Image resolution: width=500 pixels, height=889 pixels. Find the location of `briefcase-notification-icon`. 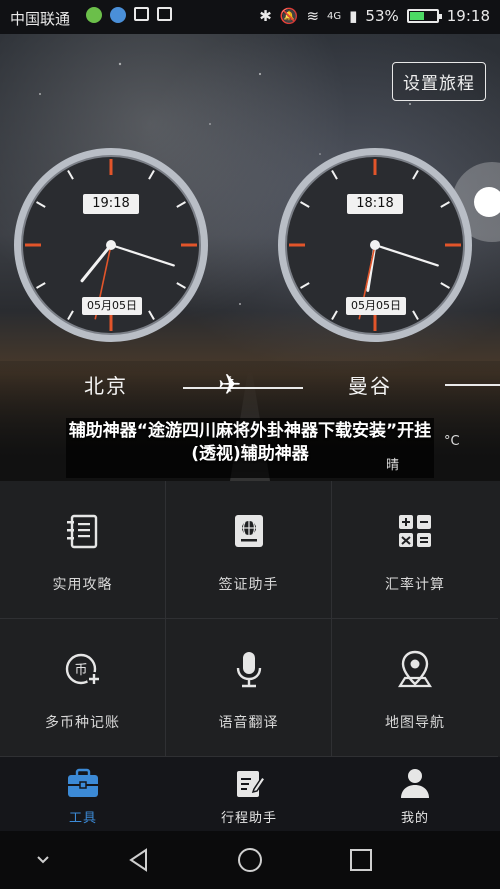

briefcase-notification-icon is located at coordinates (141, 14).